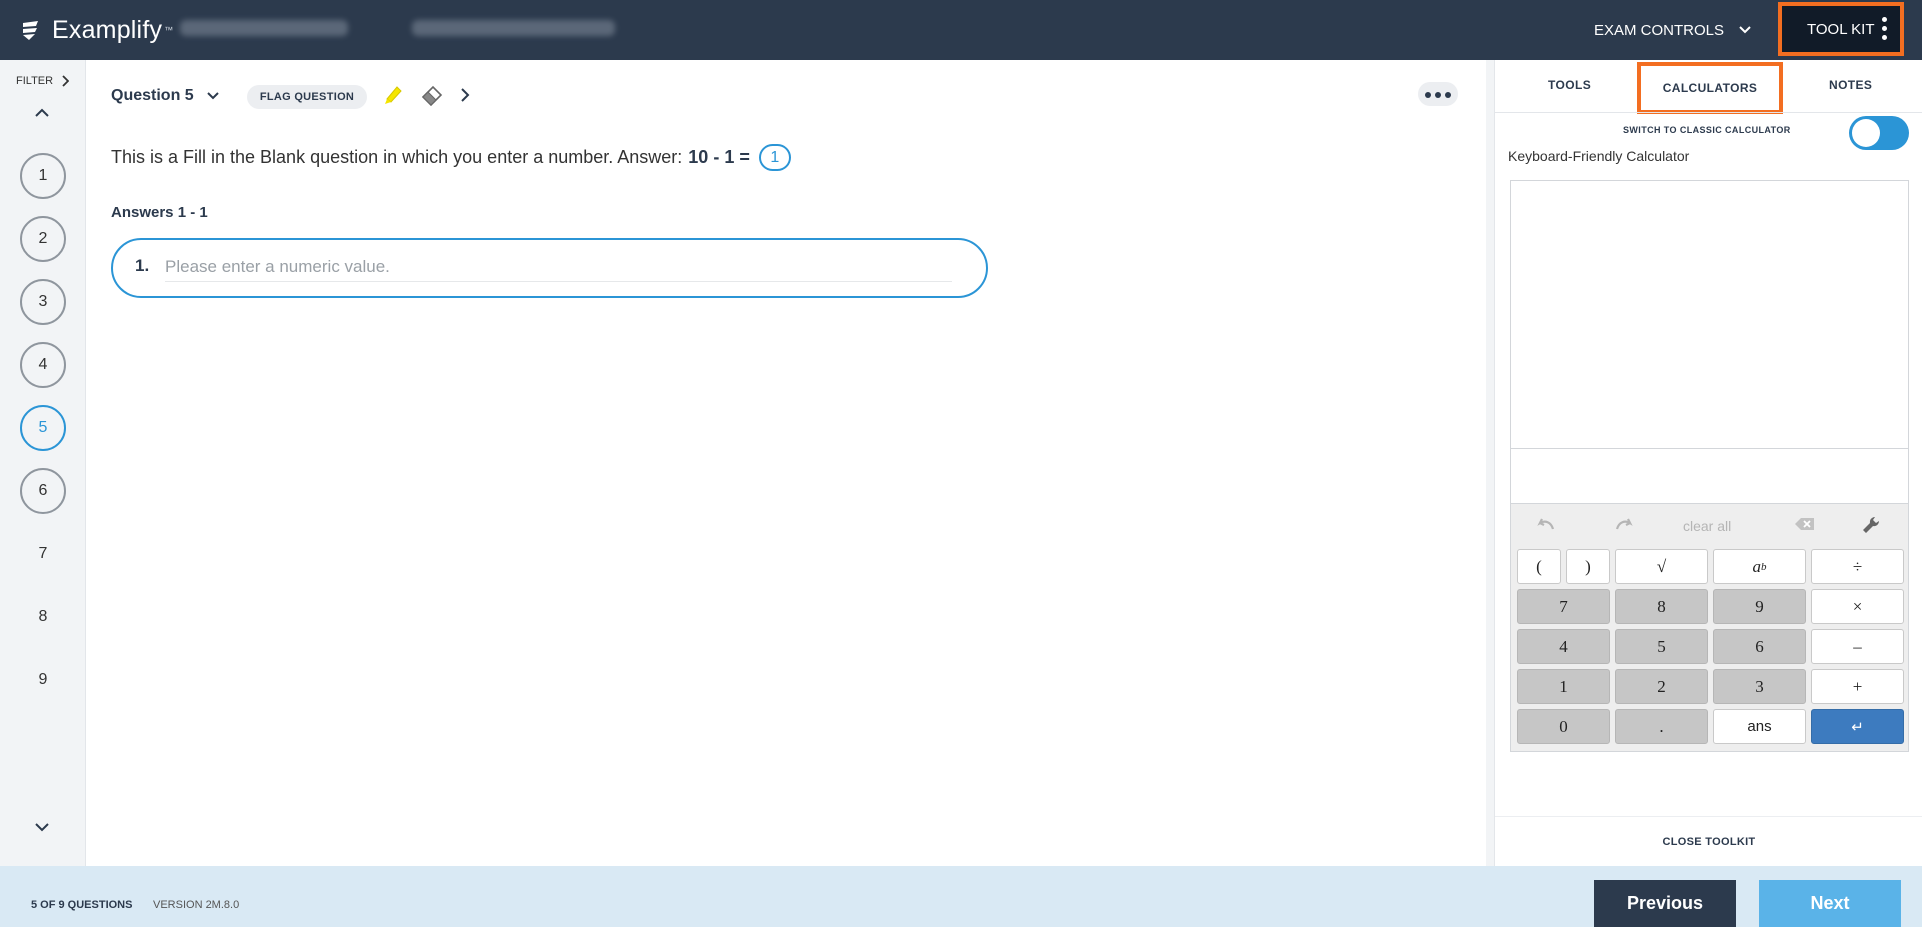  I want to click on key-decimal: ., so click(1661, 726).